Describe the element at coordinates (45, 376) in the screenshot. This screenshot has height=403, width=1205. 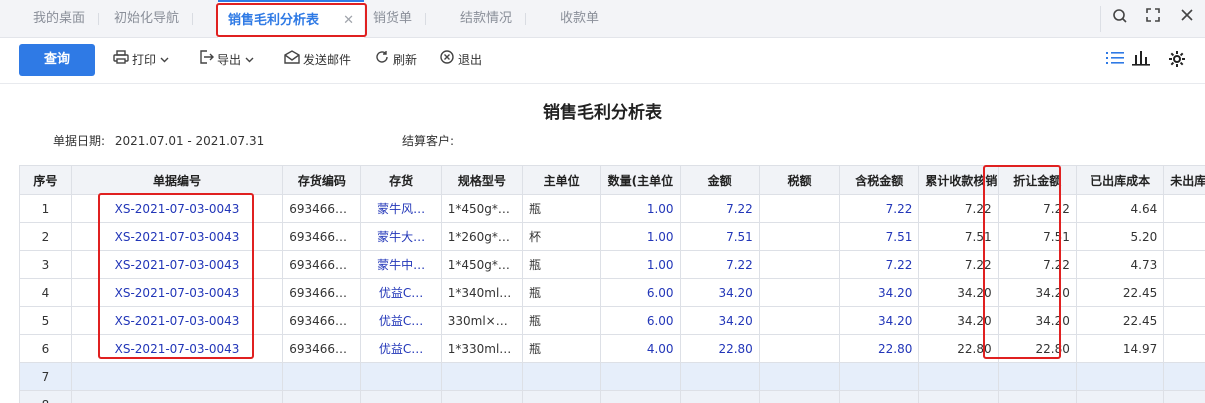
I see `cell-index: 7` at that location.